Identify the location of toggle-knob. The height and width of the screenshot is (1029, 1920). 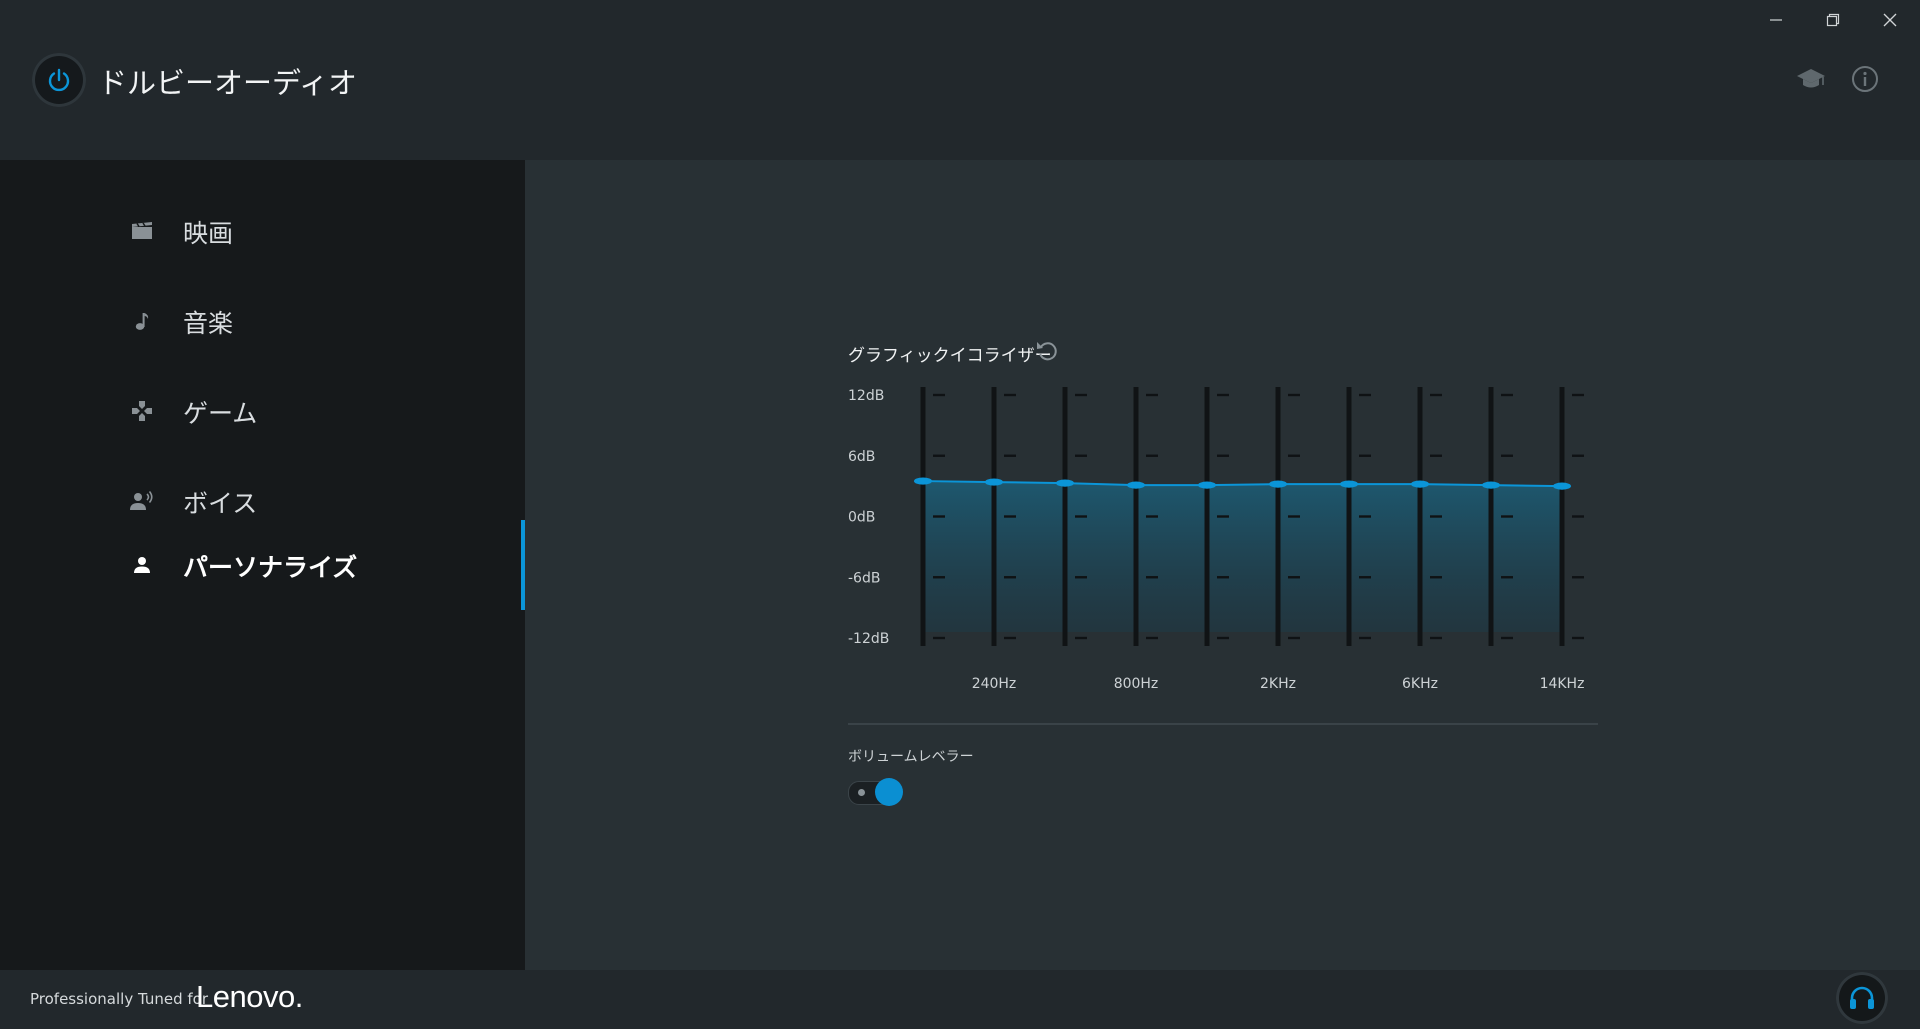
(889, 792).